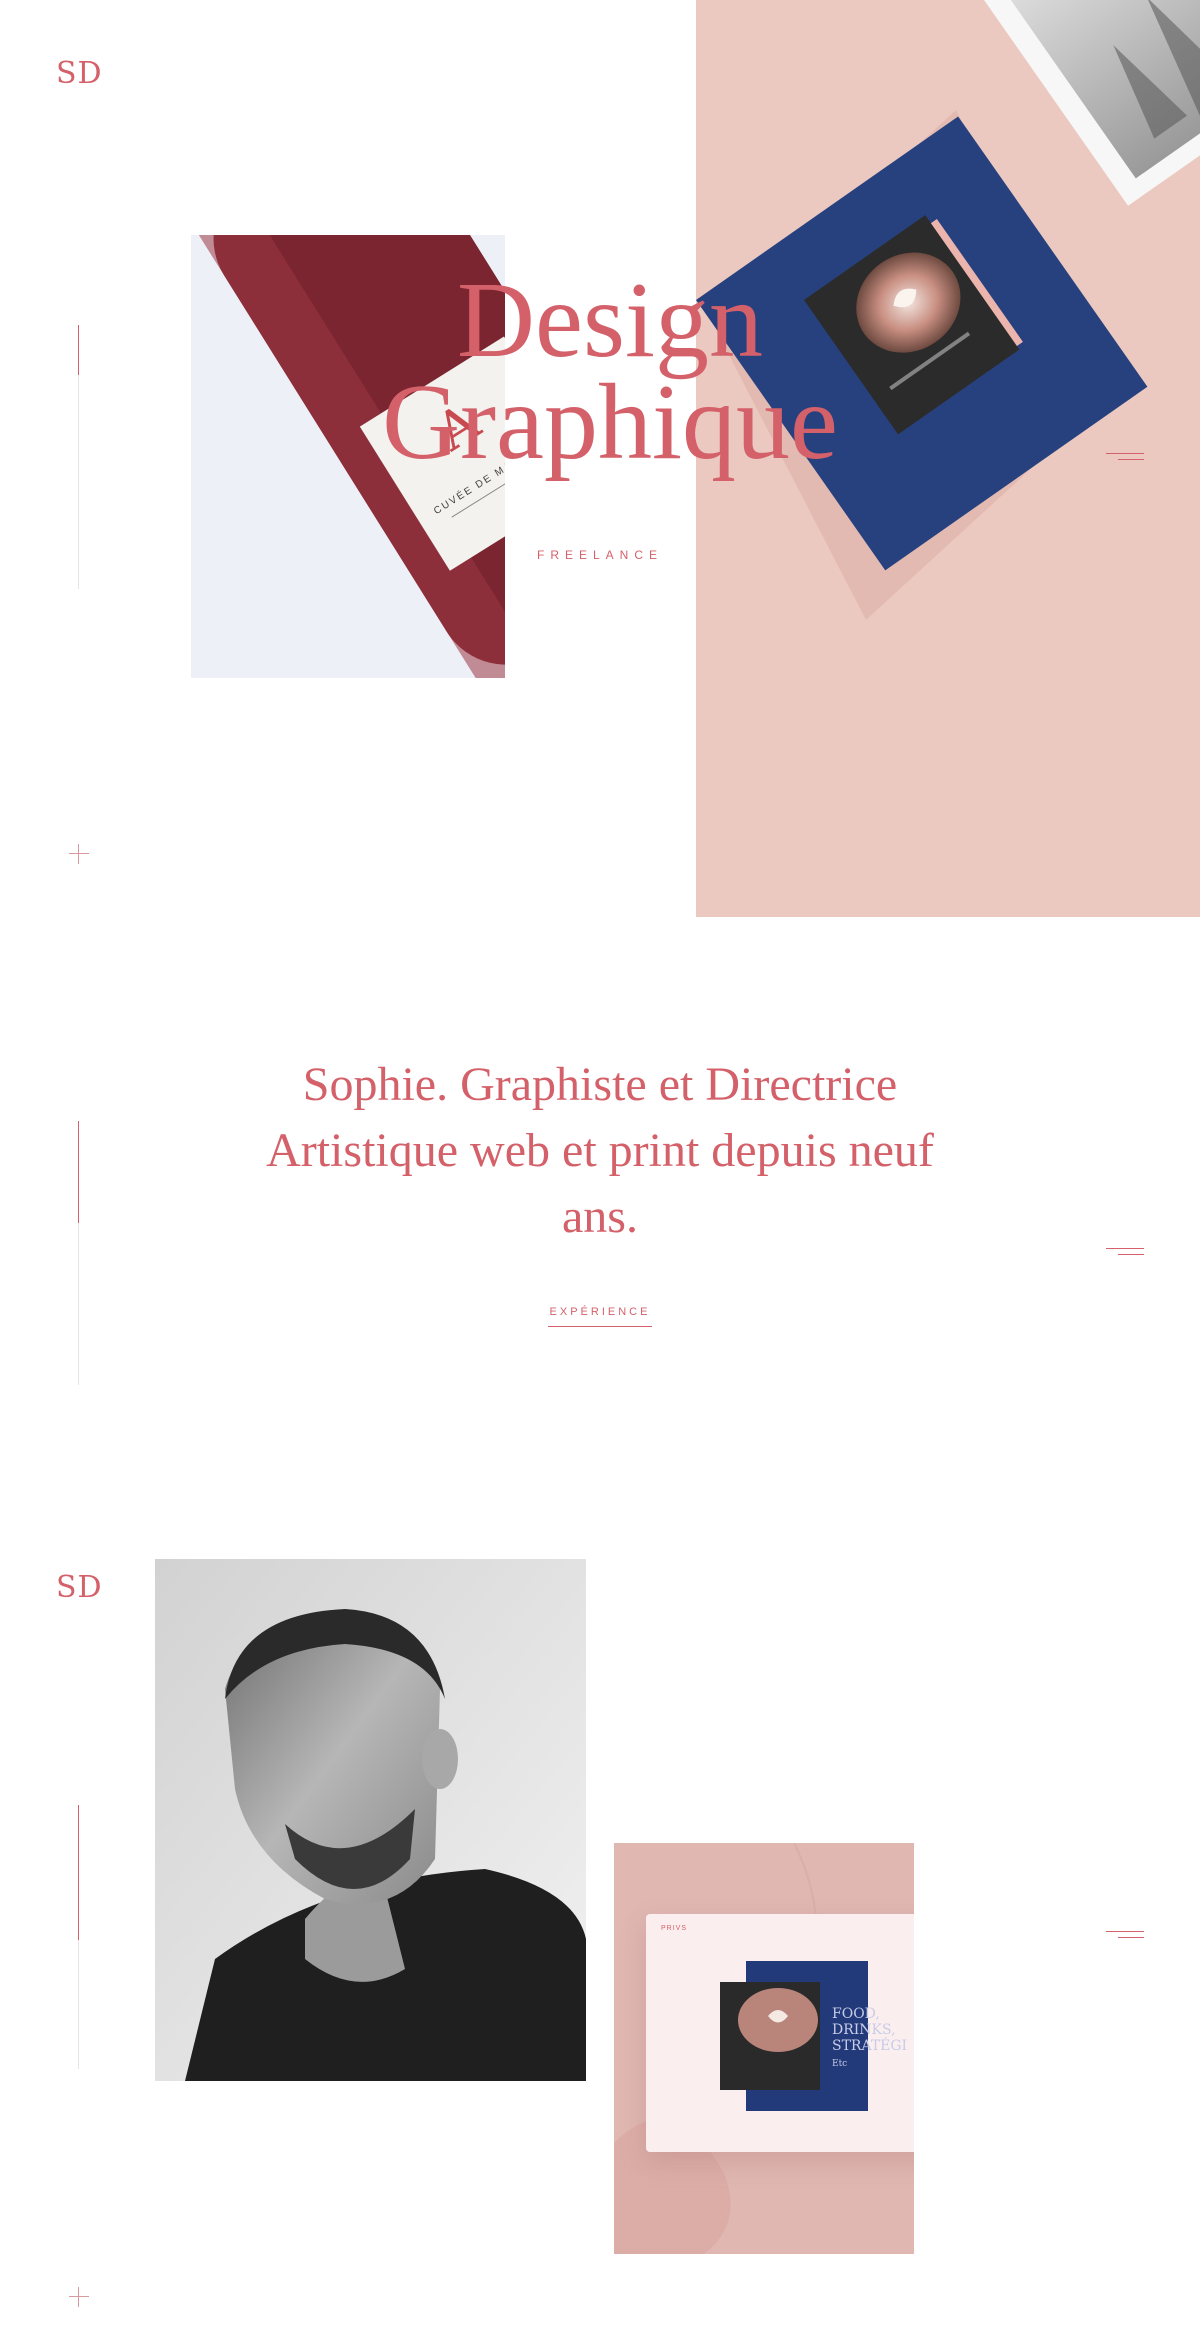 This screenshot has height=2331, width=1200. What do you see at coordinates (770, 2036) in the screenshot?
I see `card-coffee-photo` at bounding box center [770, 2036].